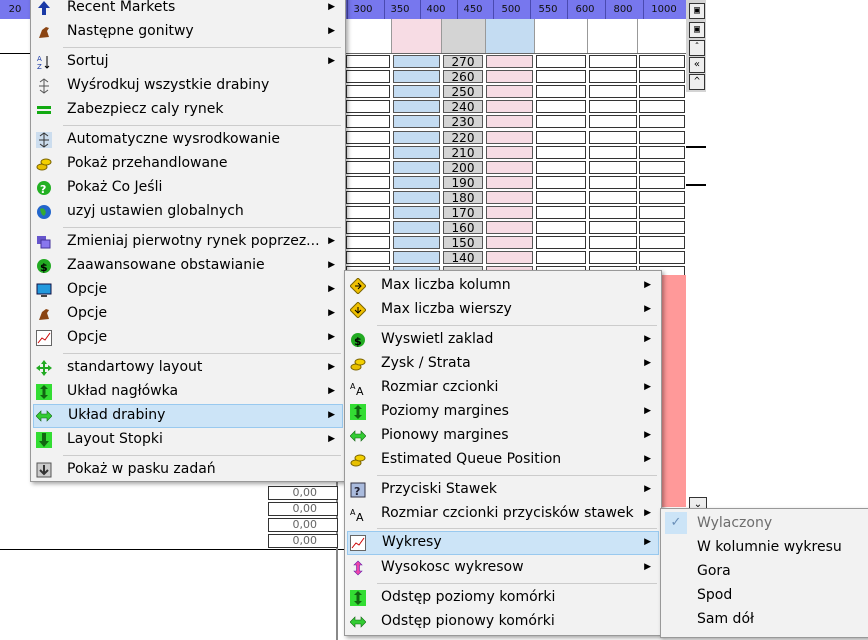 The image size is (868, 640). What do you see at coordinates (188, 86) in the screenshot?
I see `menu-item-wyśrodkuj-wszystkie-drabiny: Wyśrodkuj wszystkie drabiny` at bounding box center [188, 86].